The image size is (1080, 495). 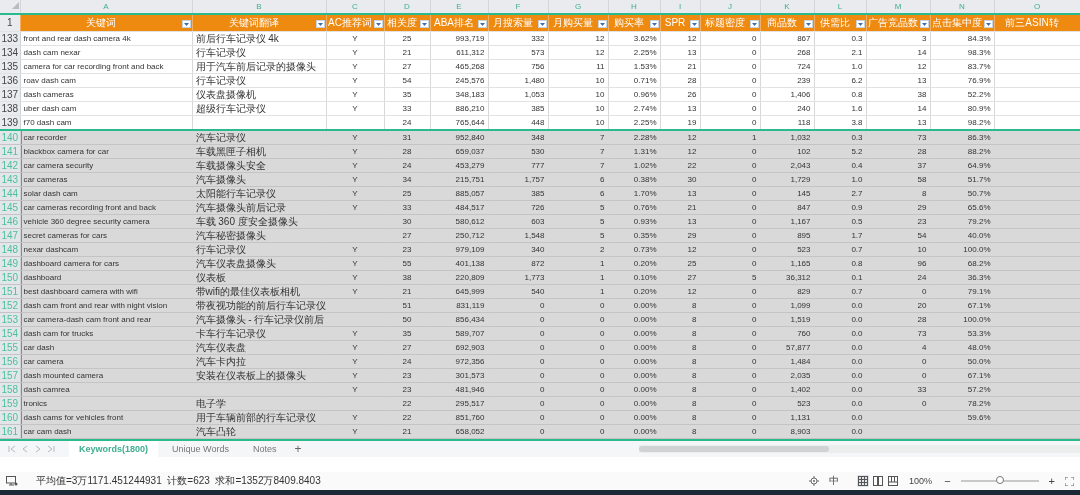 What do you see at coordinates (10, 249) in the screenshot?
I see `row-number: 148` at bounding box center [10, 249].